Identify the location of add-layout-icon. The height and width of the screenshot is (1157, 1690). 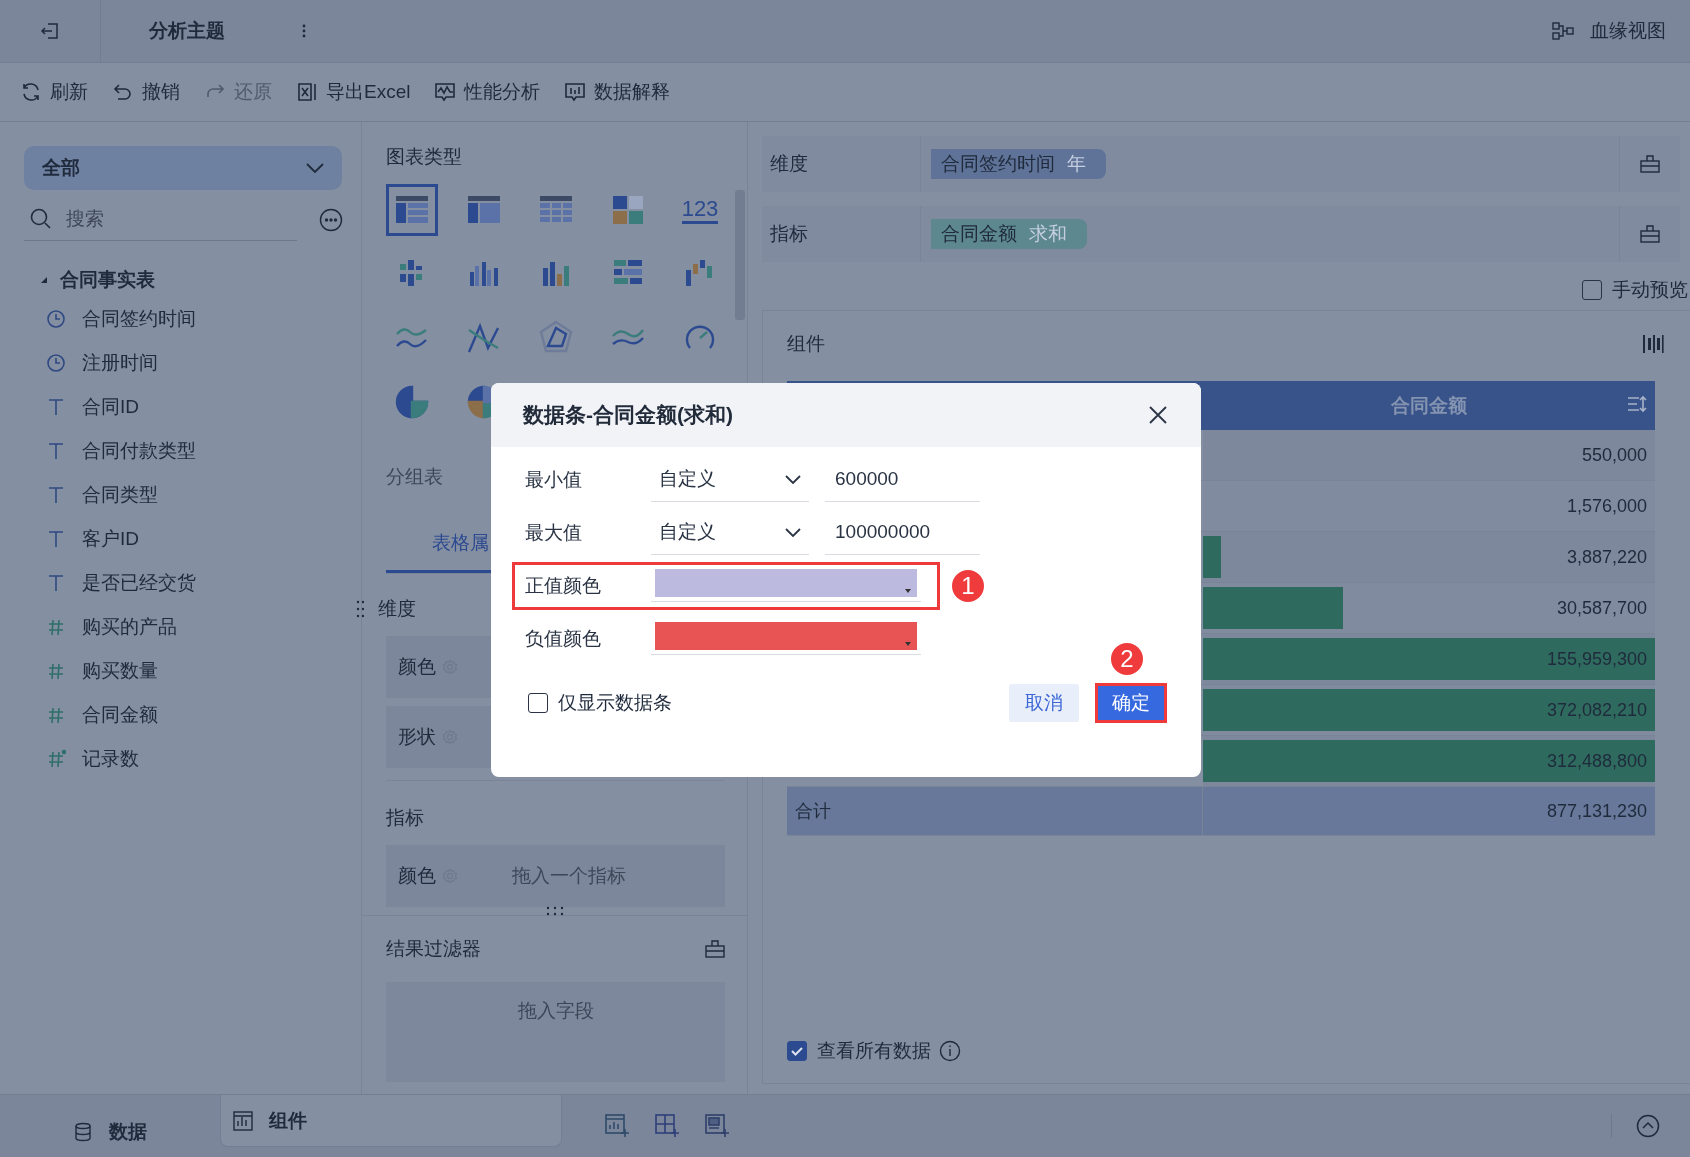
(667, 1126).